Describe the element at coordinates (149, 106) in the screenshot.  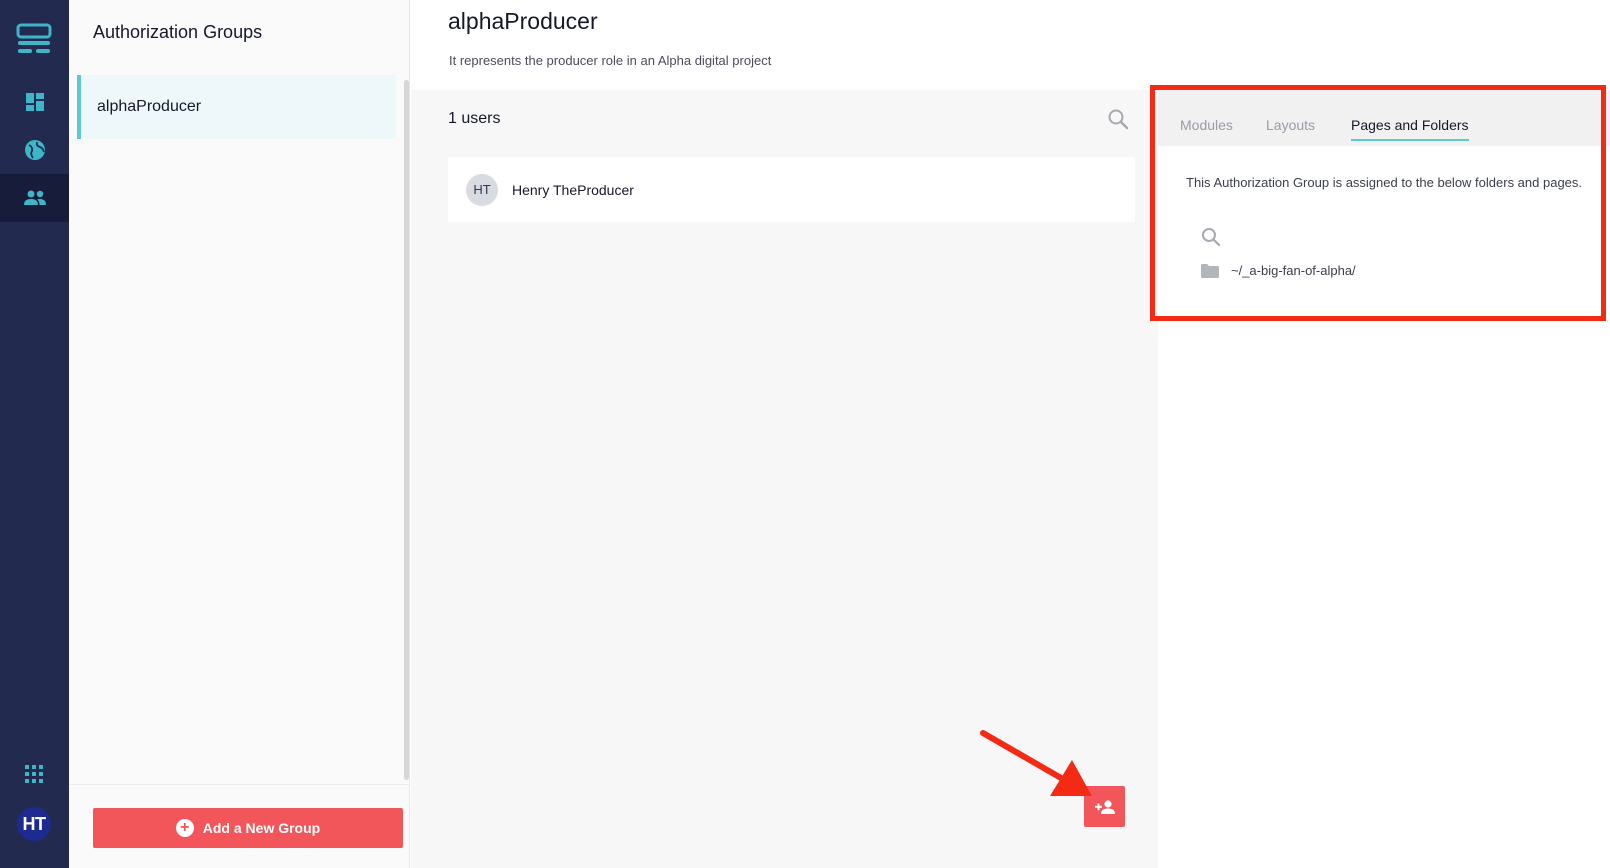
I see `group-item-label: alphaProducer` at that location.